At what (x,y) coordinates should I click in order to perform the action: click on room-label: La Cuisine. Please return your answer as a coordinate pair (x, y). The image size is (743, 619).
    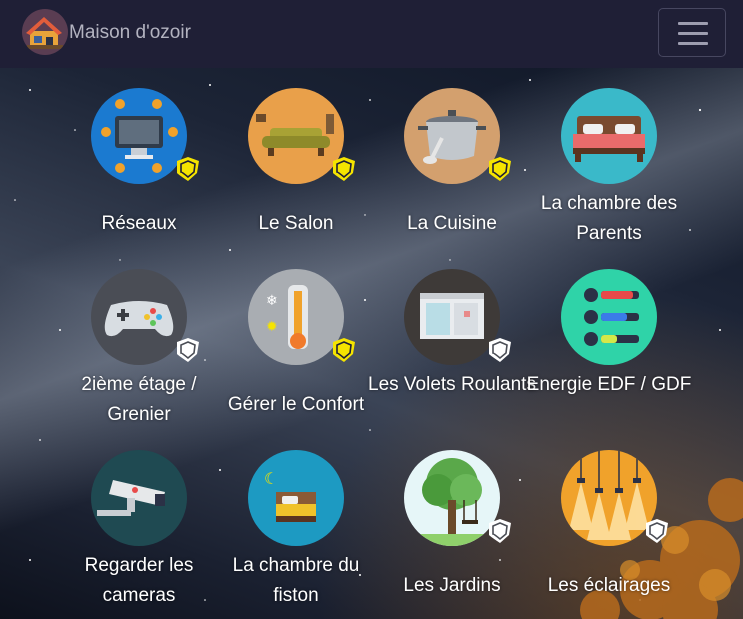
    Looking at the image, I should click on (452, 223).